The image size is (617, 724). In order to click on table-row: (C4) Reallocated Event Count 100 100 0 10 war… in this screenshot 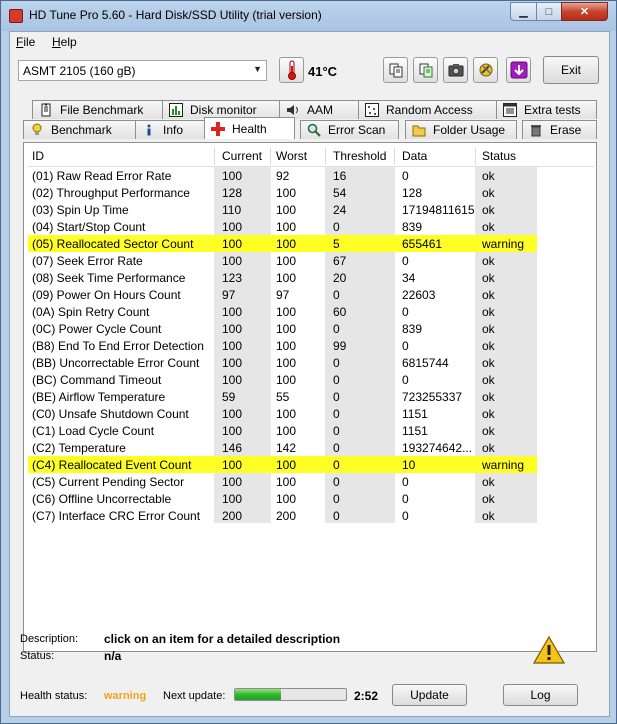, I will do `click(311, 464)`.